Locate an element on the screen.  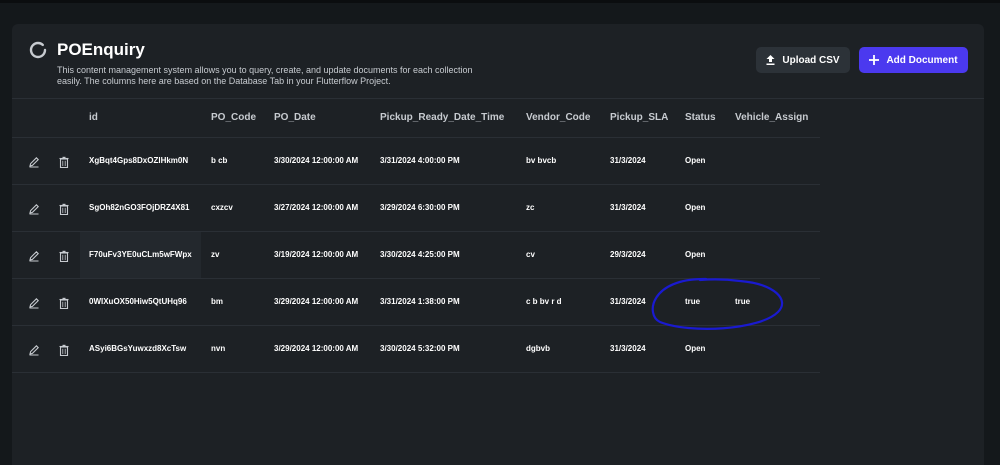
column-header-pickup-ready: Pickup_Ready_Date_Time is located at coordinates (442, 118).